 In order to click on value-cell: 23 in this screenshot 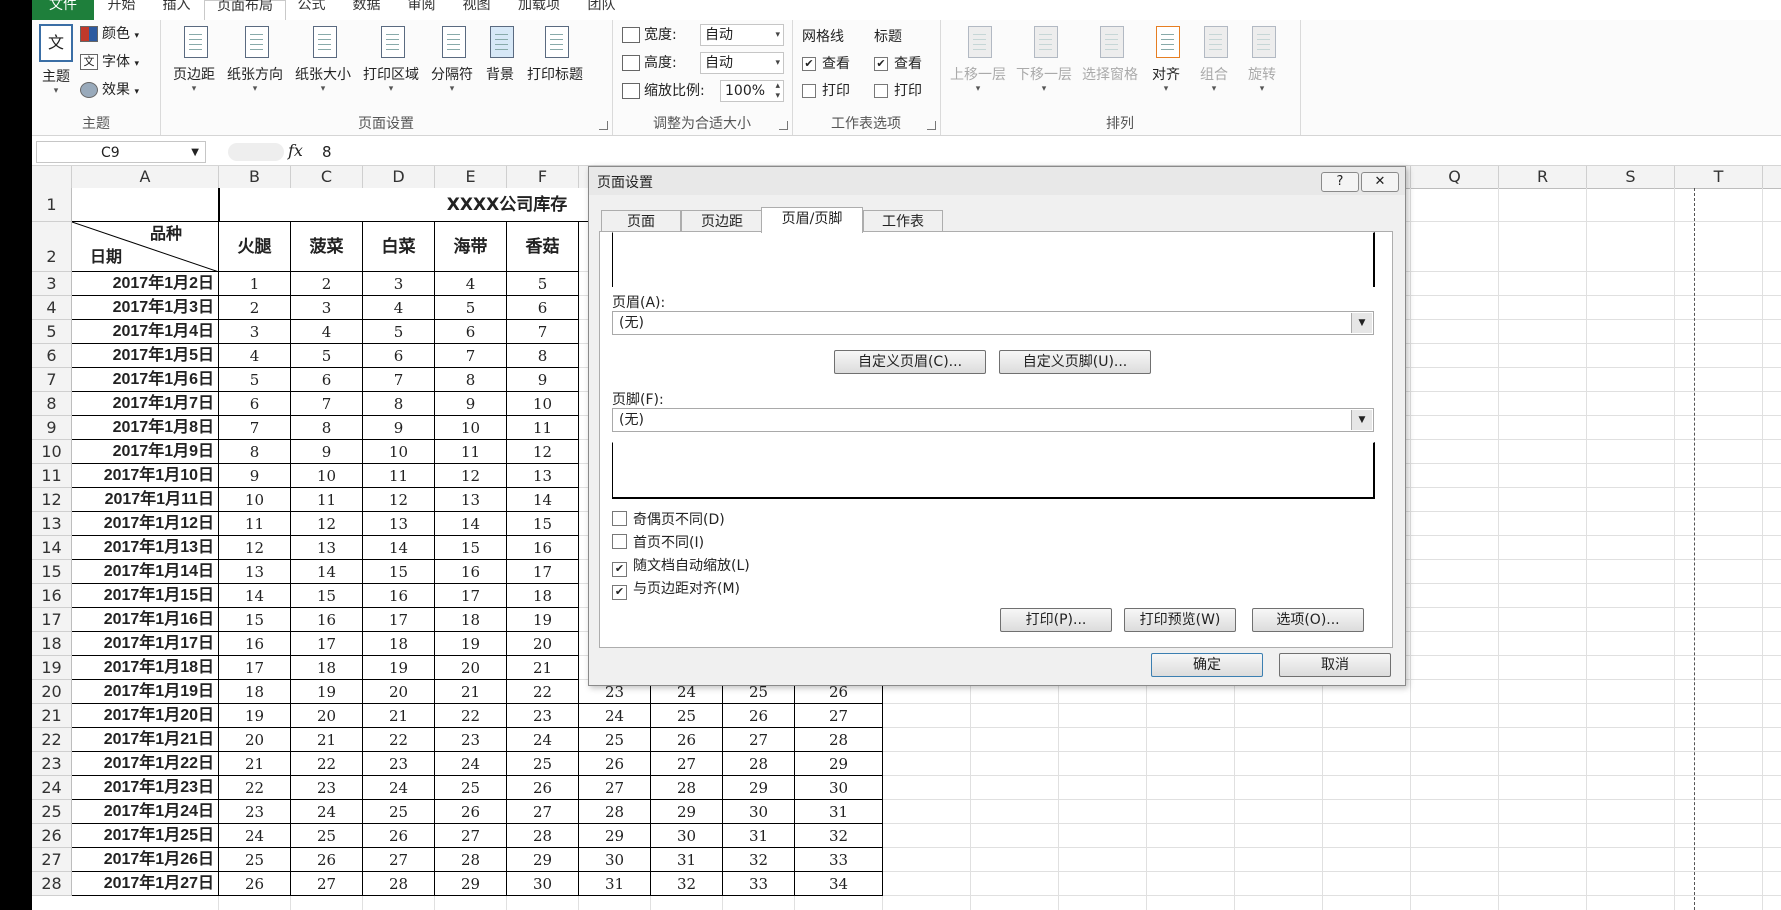, I will do `click(399, 764)`.